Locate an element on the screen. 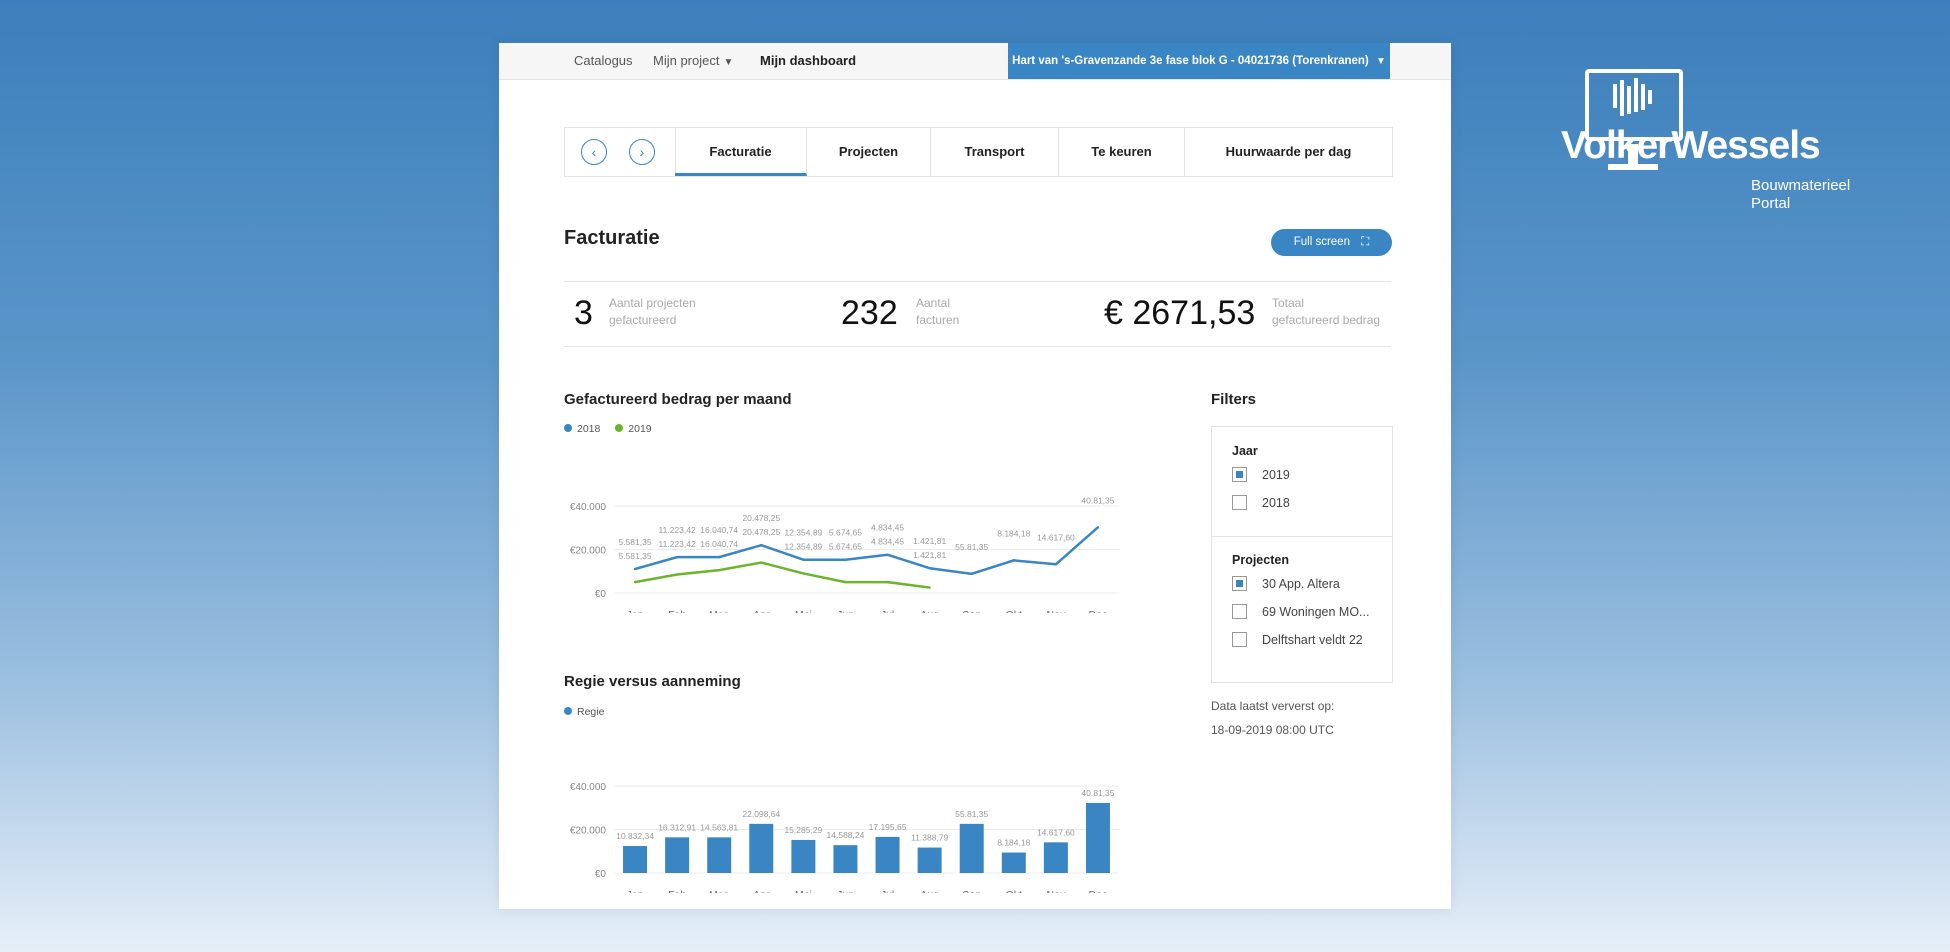 This screenshot has height=952, width=1950. tab-projecten: Projecten is located at coordinates (869, 152).